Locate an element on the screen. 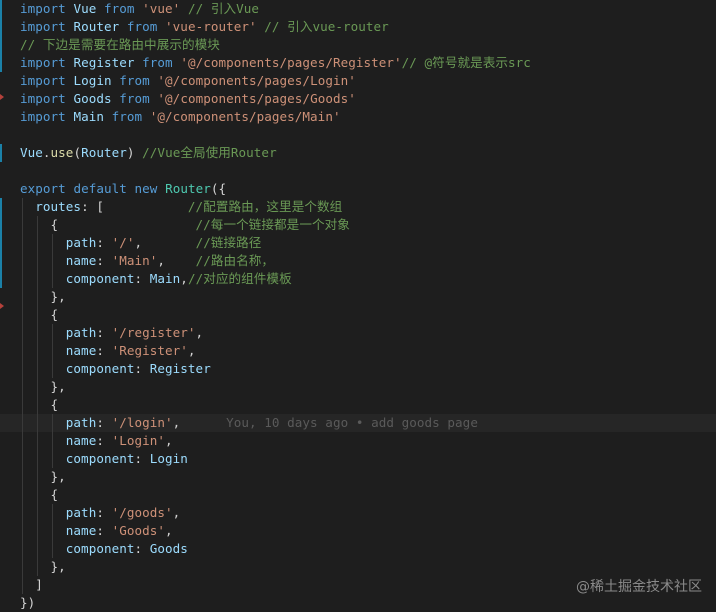  code-line: component: Main,//对应的组件模板 is located at coordinates (156, 279).